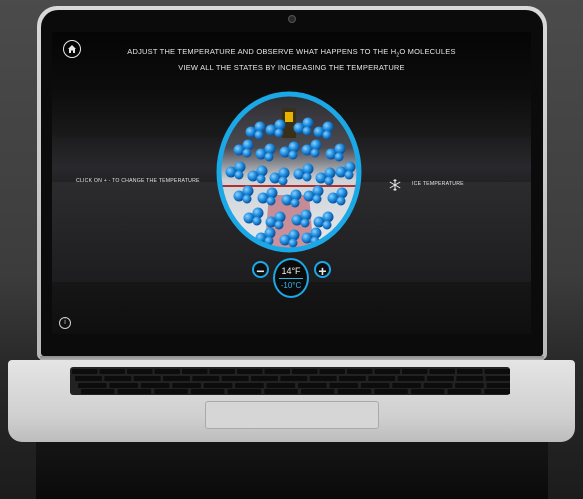 The width and height of the screenshot is (583, 499). I want to click on info-button: i, so click(65, 323).